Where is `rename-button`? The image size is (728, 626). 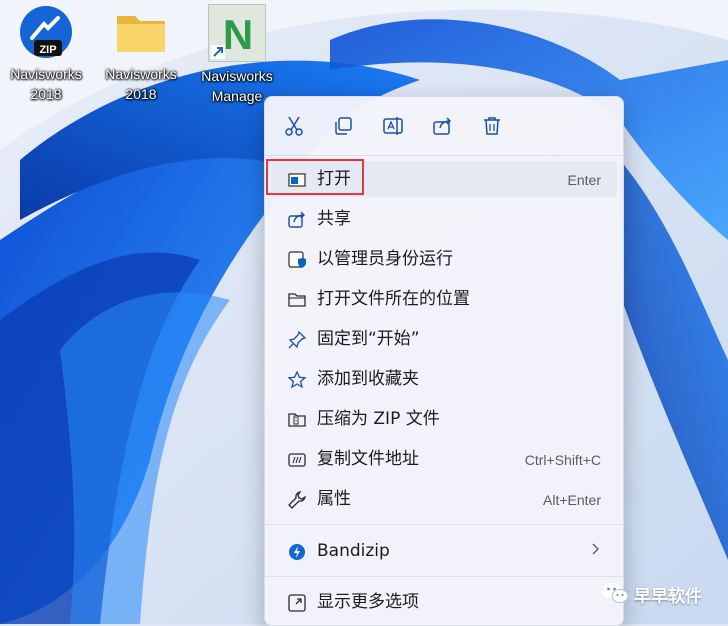
rename-button is located at coordinates (393, 126).